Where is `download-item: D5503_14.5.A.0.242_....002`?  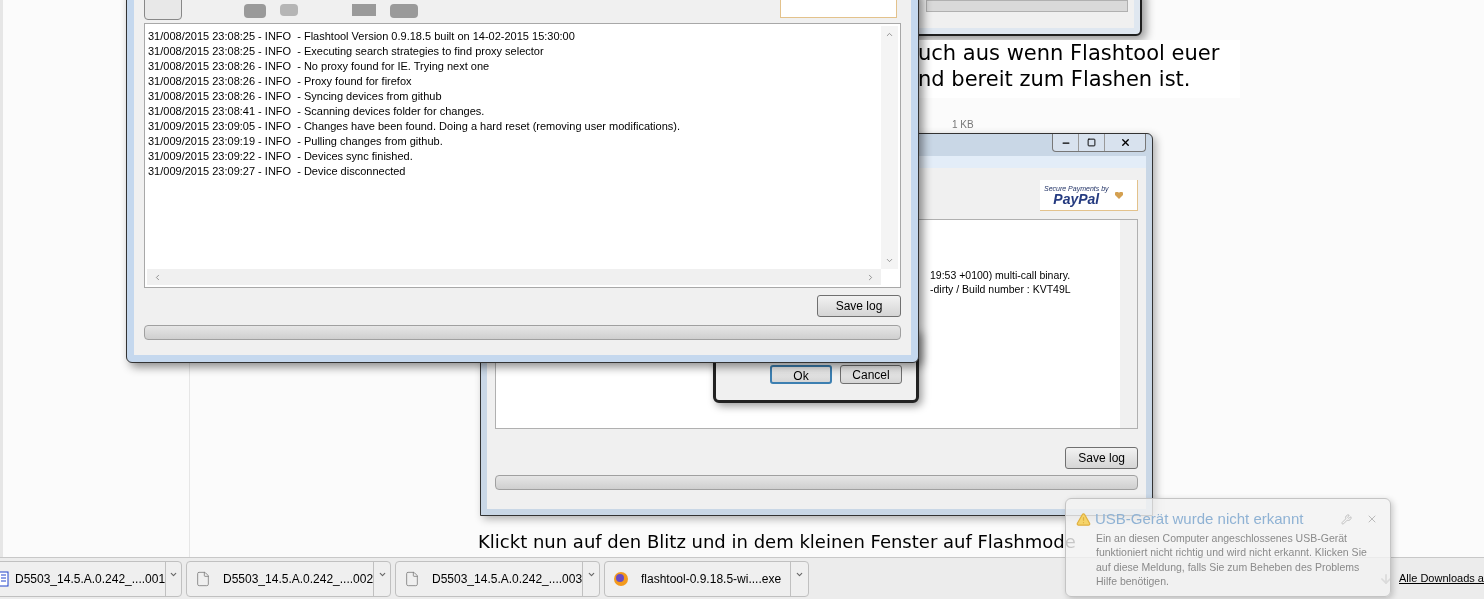 download-item: D5503_14.5.A.0.242_....002 is located at coordinates (288, 578).